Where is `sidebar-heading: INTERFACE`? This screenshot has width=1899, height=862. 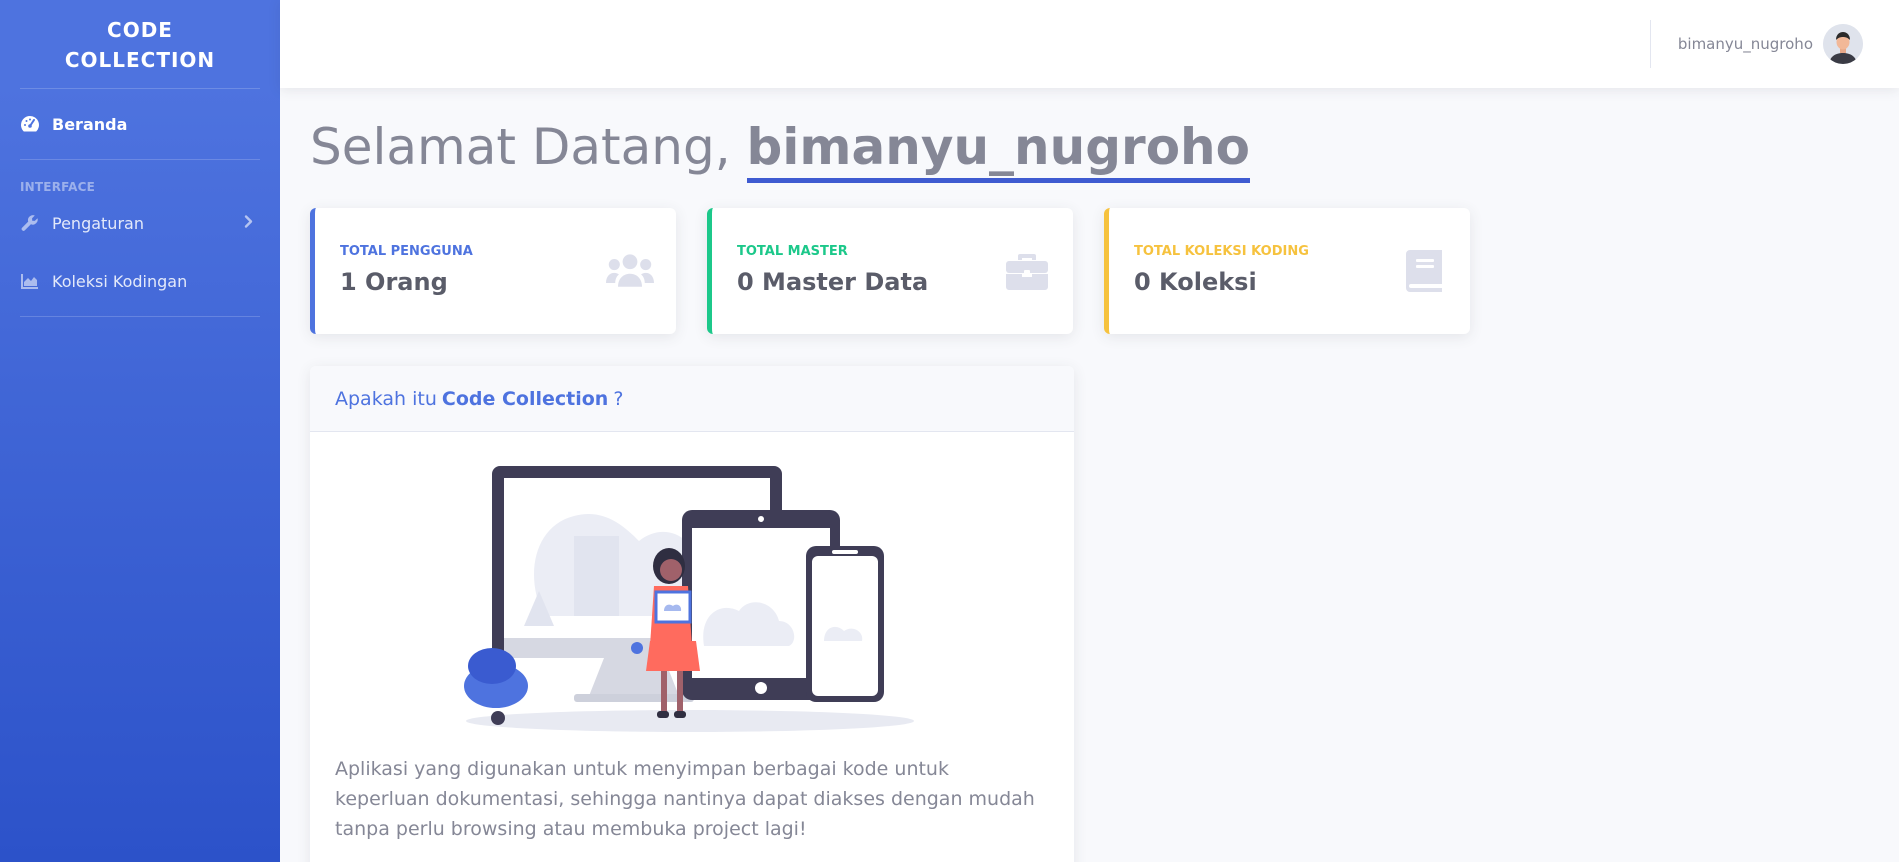 sidebar-heading: INTERFACE is located at coordinates (58, 187).